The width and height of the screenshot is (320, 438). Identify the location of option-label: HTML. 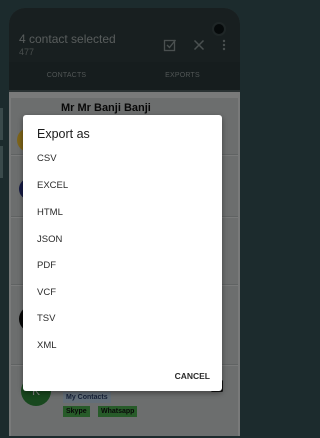
(50, 212).